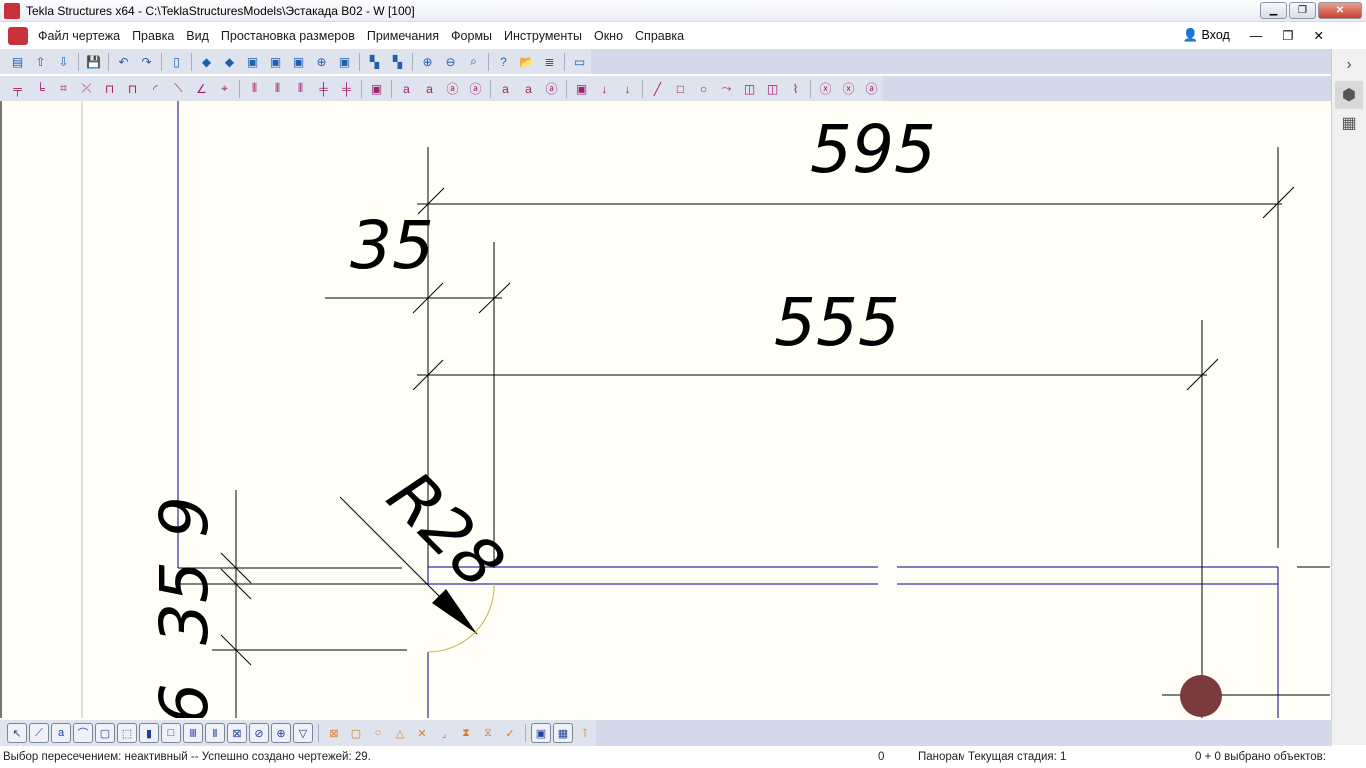 This screenshot has height=768, width=1366. Describe the element at coordinates (466, 733) in the screenshot. I see `snap-near-icon: ⧗` at that location.